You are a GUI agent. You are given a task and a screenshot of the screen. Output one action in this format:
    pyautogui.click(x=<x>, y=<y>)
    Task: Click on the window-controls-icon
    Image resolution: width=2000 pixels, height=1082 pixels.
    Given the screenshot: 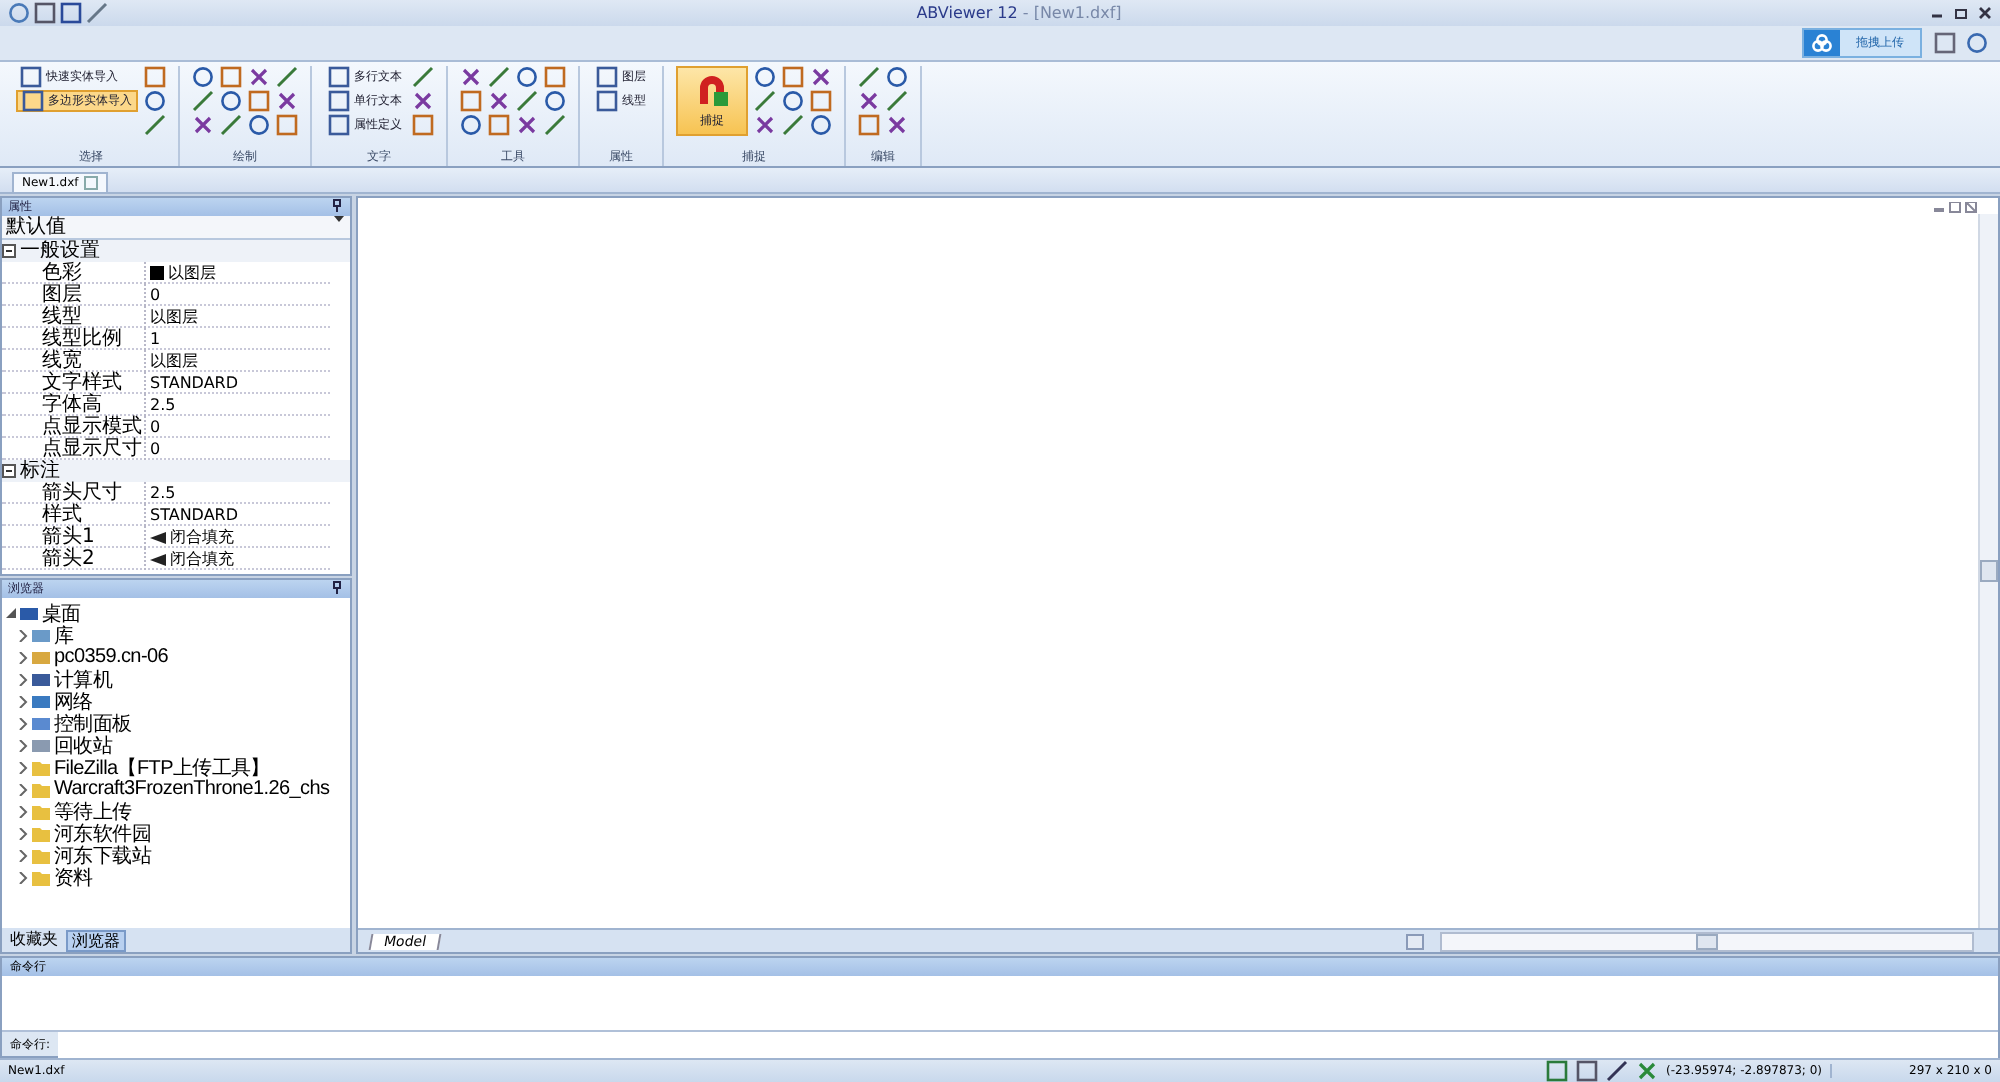 What is the action you would take?
    pyautogui.click(x=1956, y=208)
    